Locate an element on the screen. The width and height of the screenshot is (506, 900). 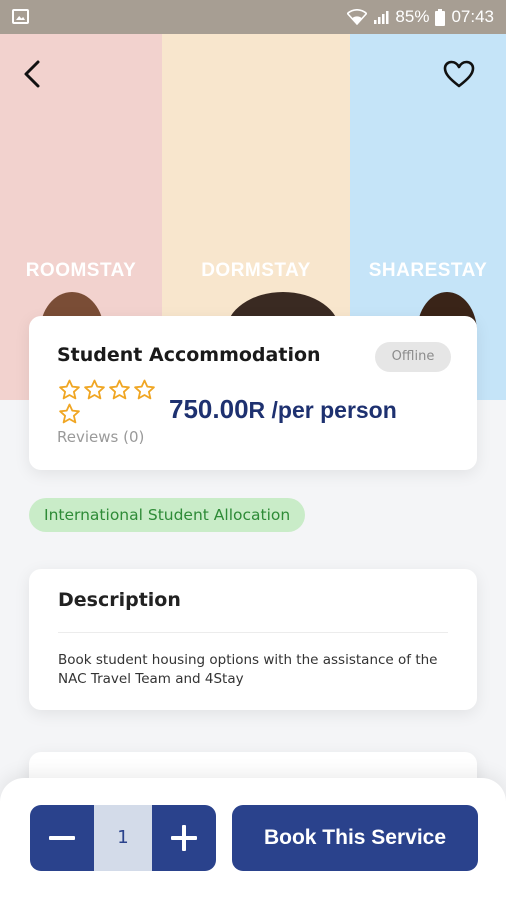
service-title: Student Accommodation is located at coordinates (189, 355).